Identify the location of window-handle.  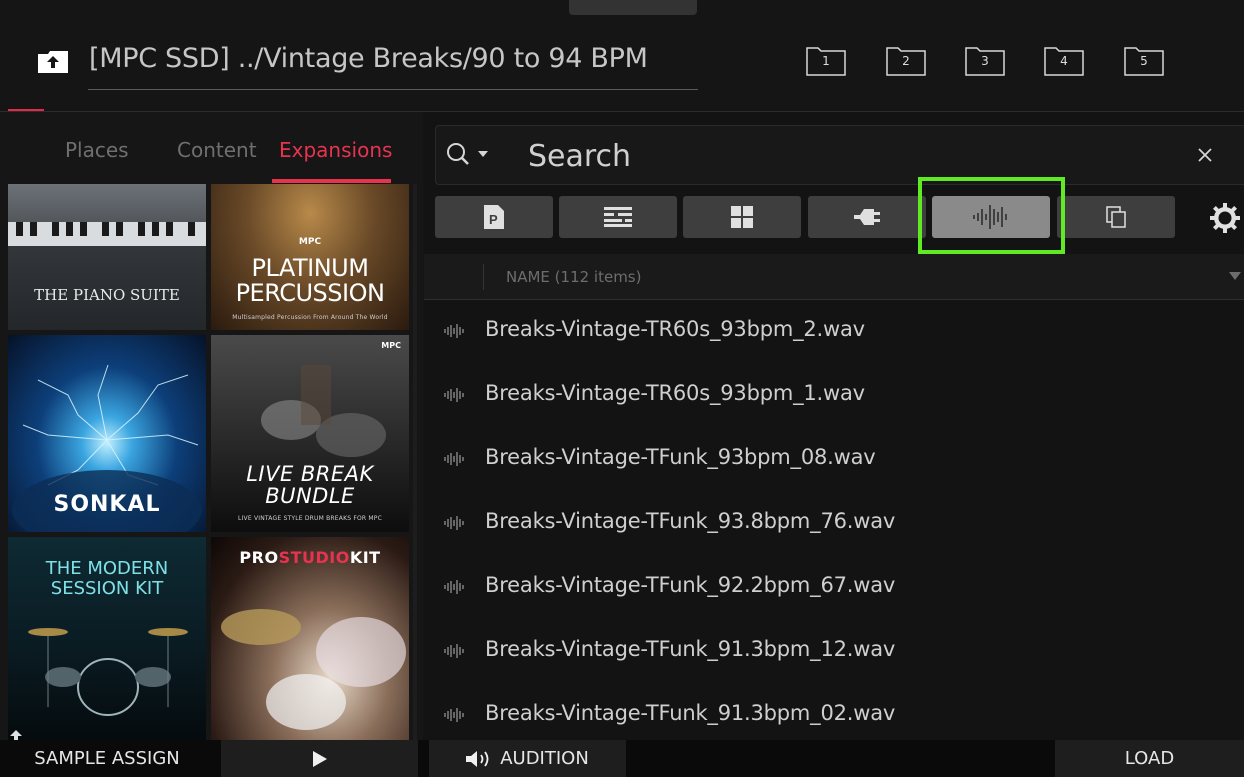
(633, 7).